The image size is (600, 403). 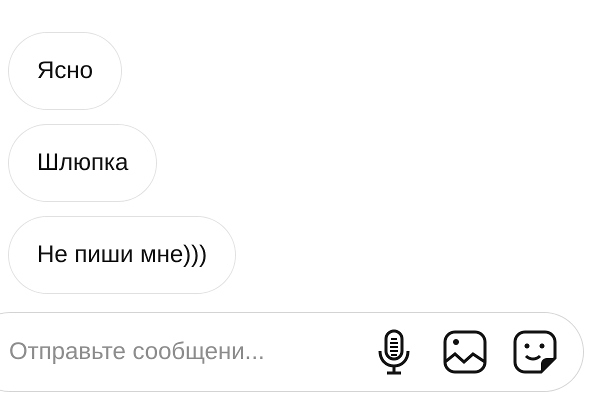 I want to click on message-bubble: Шлюпка, so click(x=83, y=163).